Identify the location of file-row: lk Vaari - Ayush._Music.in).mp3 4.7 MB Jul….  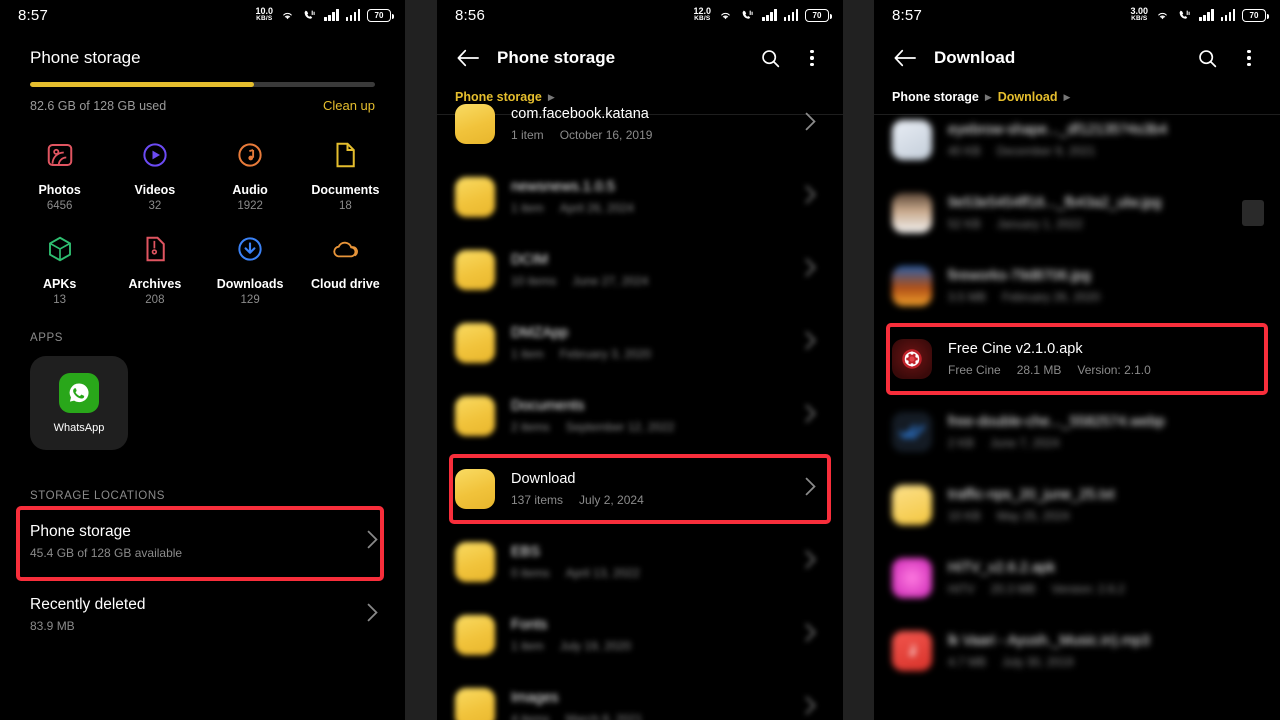
(1077, 650).